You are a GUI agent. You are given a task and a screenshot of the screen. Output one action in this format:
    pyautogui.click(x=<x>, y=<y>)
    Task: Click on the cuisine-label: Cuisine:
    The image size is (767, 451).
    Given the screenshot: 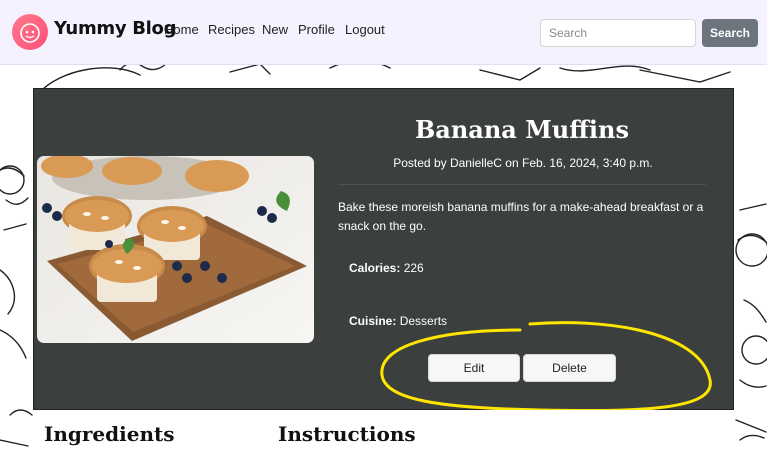 What is the action you would take?
    pyautogui.click(x=373, y=321)
    